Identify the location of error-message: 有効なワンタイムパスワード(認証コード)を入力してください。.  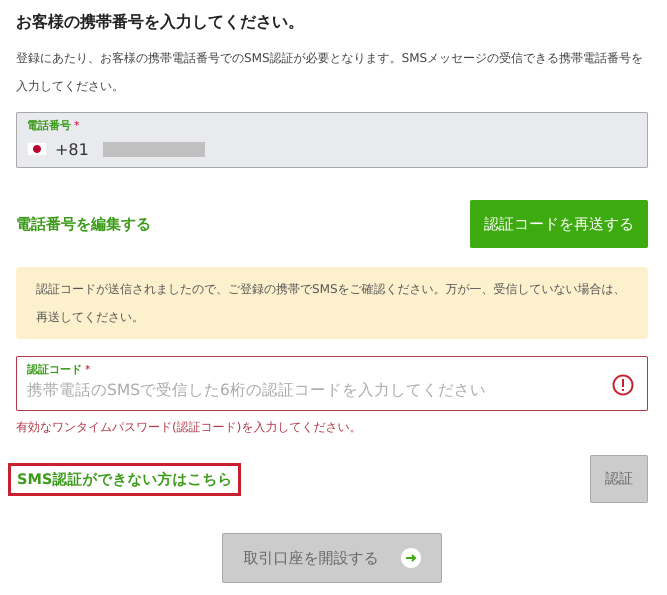
(189, 427).